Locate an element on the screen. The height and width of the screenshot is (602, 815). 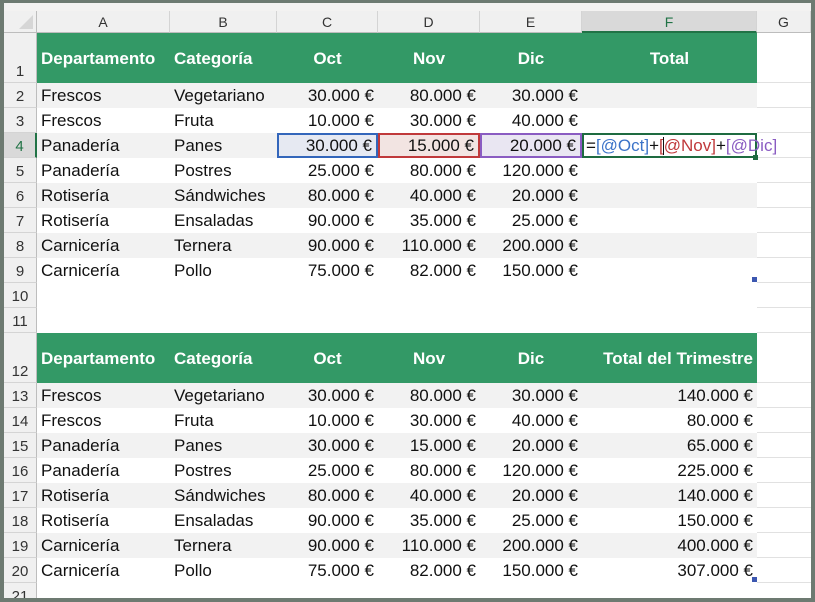
table2-header-5: Total del Trimestre is located at coordinates (669, 358).